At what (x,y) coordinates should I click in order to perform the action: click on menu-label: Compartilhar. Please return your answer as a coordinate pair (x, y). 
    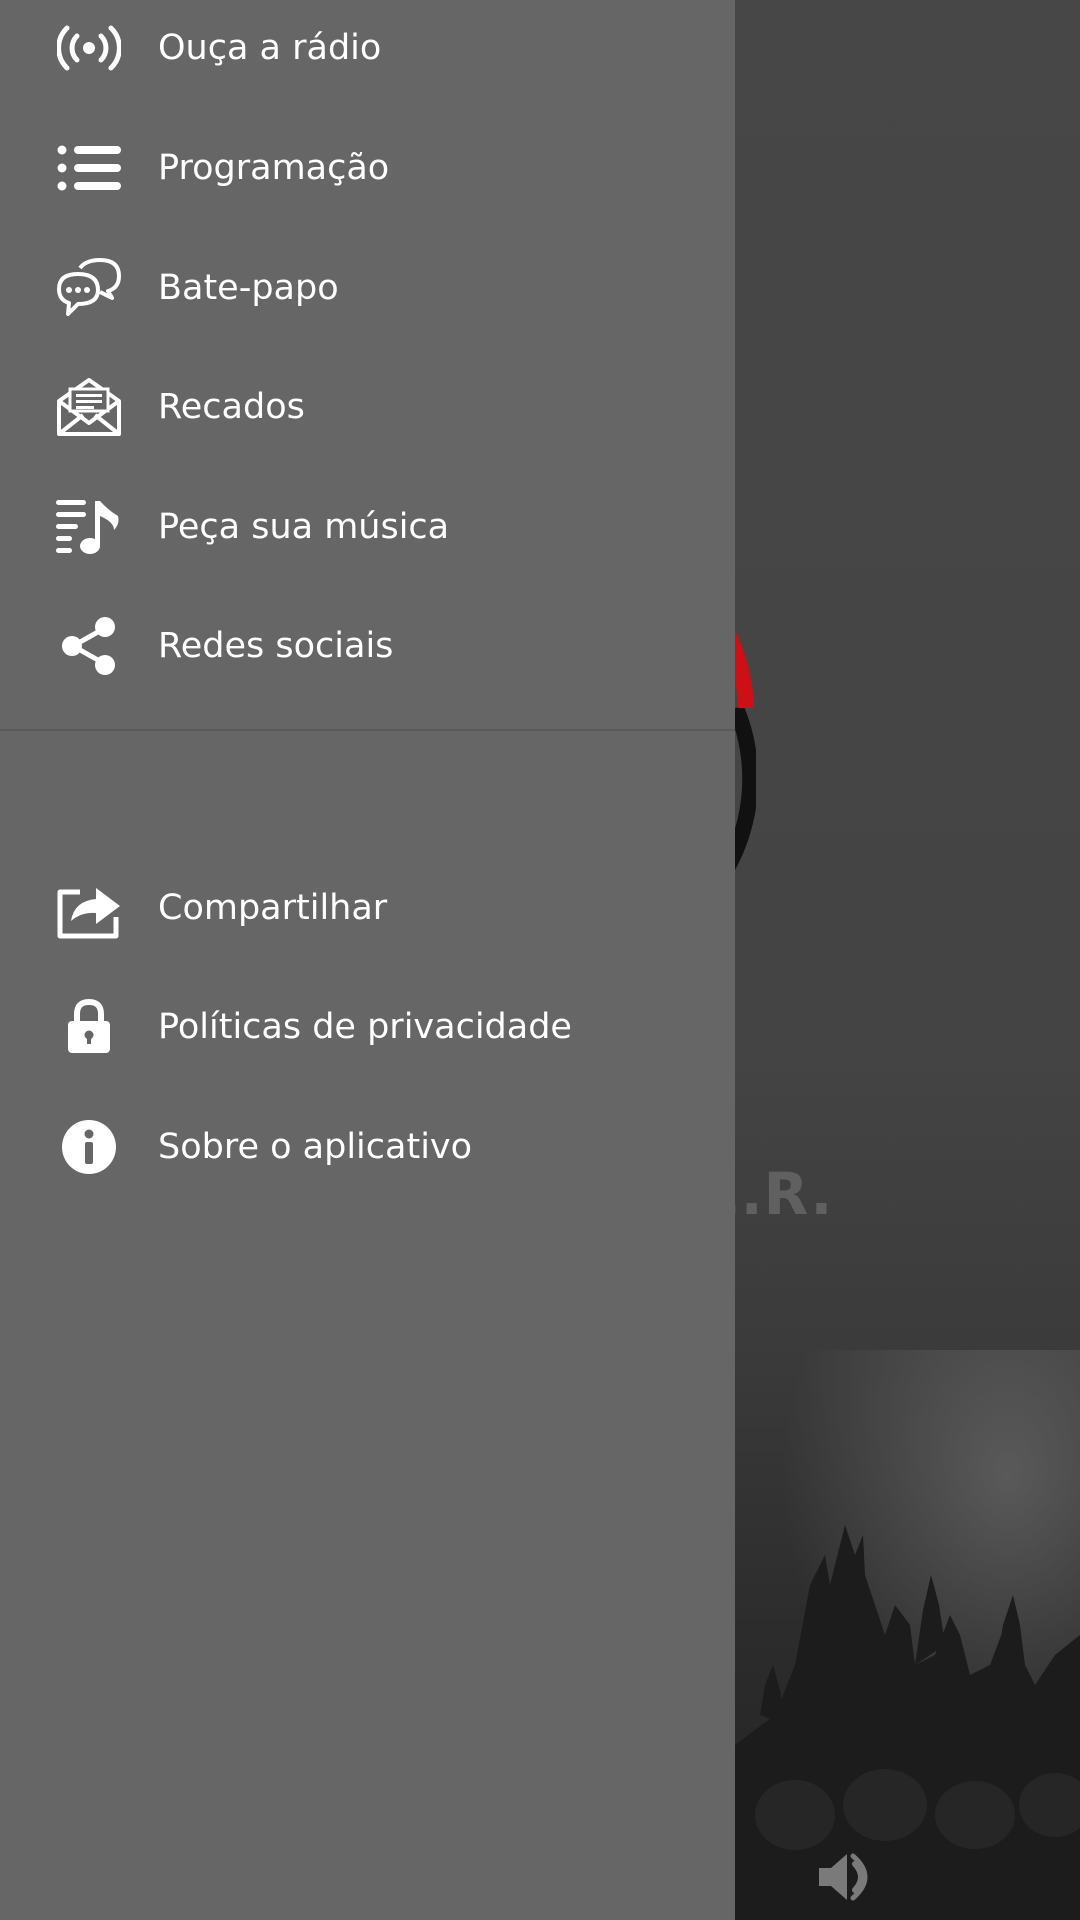
    Looking at the image, I should click on (273, 908).